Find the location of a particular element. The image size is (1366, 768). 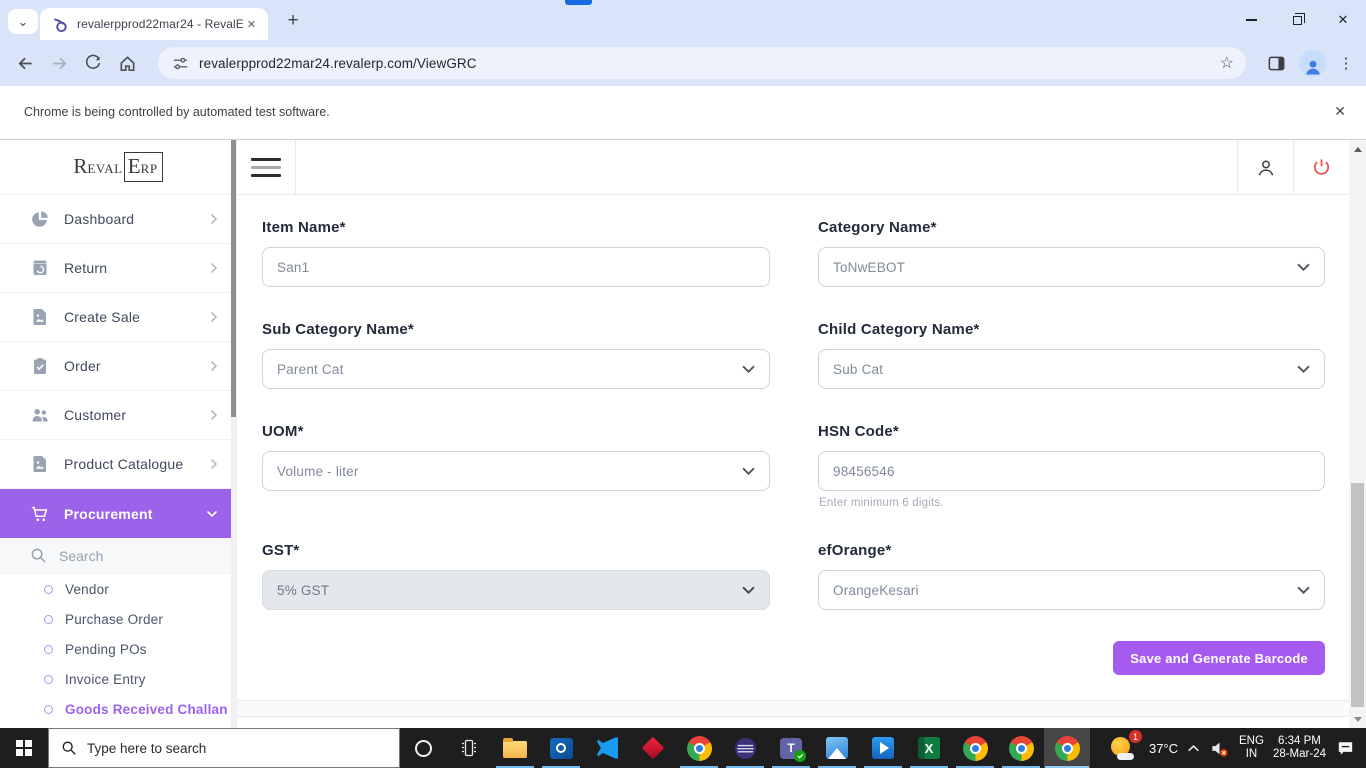

sidebar-item-procurement: Procurement is located at coordinates (118, 513).